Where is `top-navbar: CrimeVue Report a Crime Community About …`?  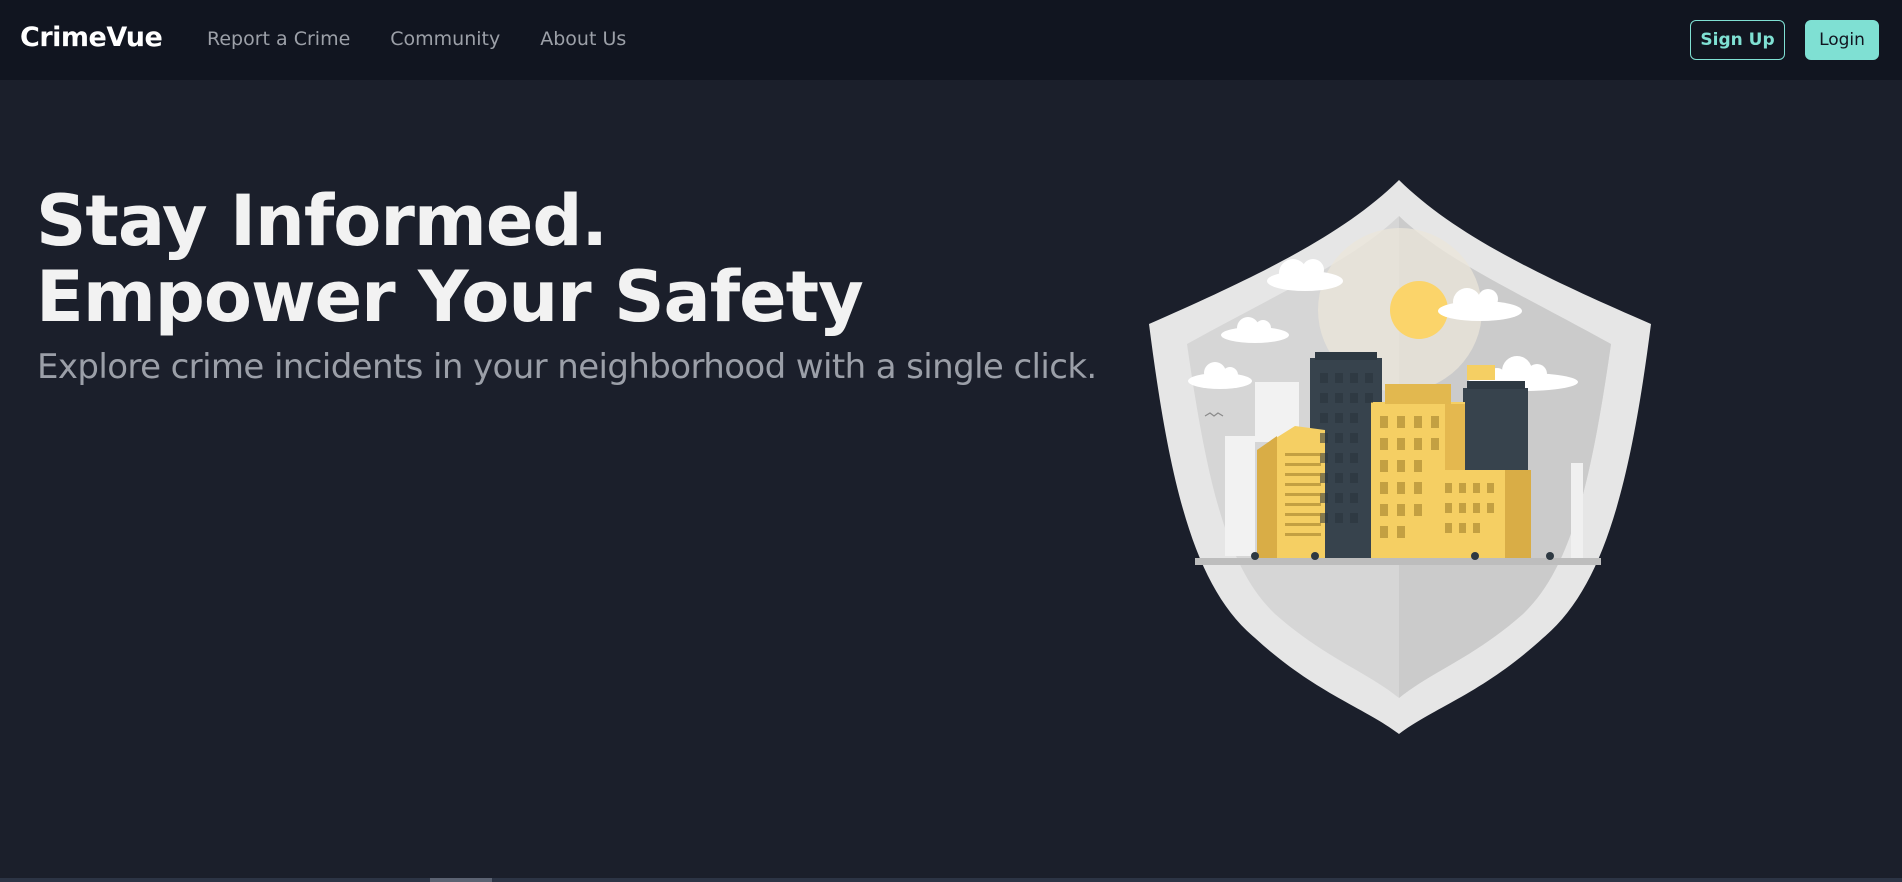
top-navbar: CrimeVue Report a Crime Community About … is located at coordinates (951, 40).